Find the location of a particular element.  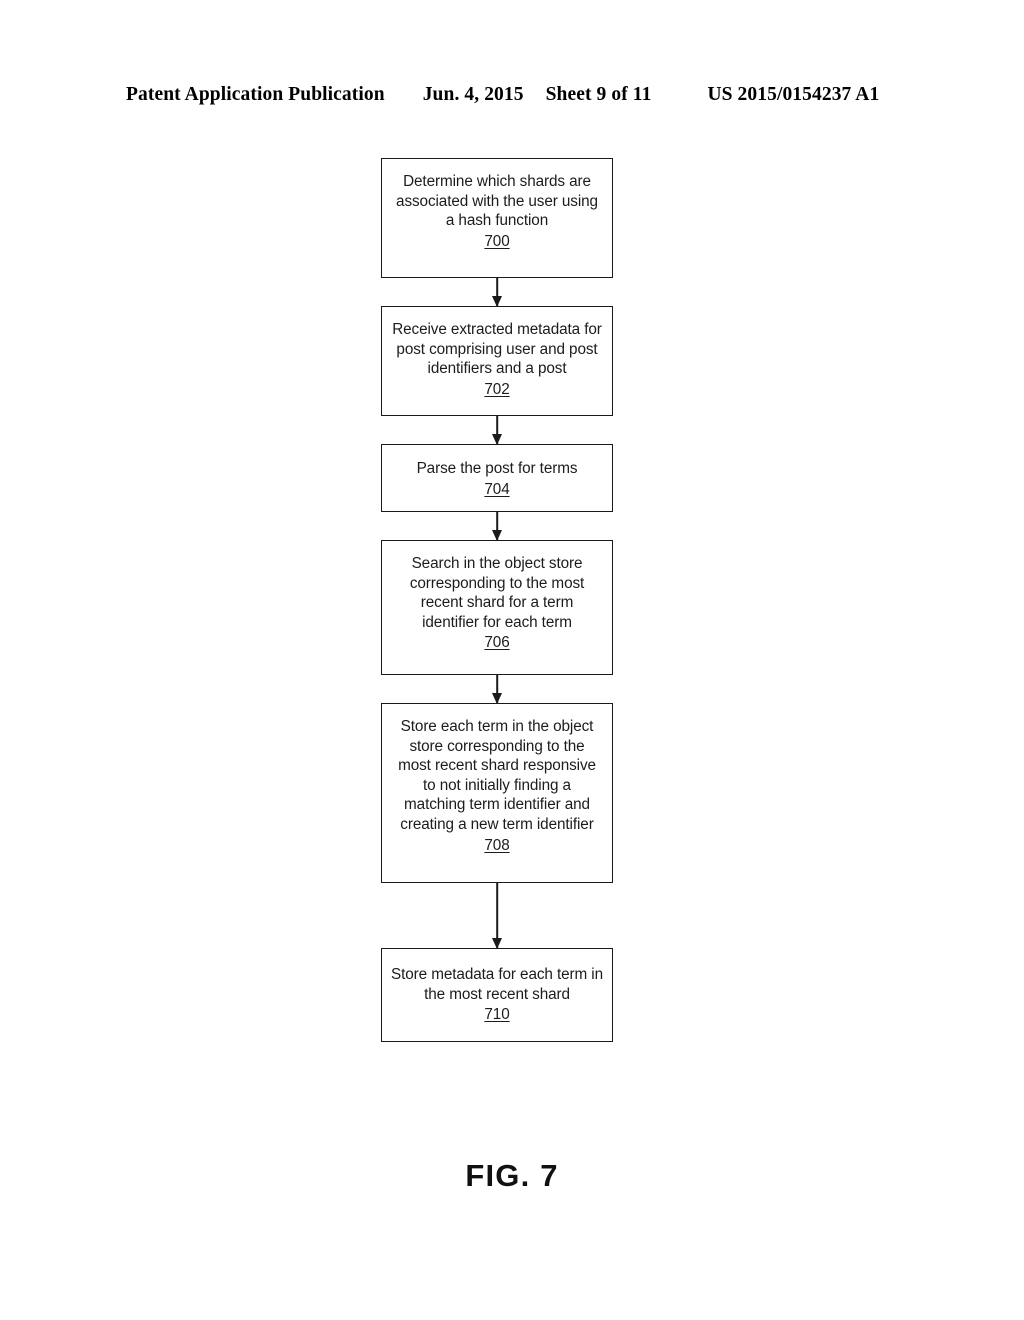

flow-node-704-ref: 704 is located at coordinates (497, 489).